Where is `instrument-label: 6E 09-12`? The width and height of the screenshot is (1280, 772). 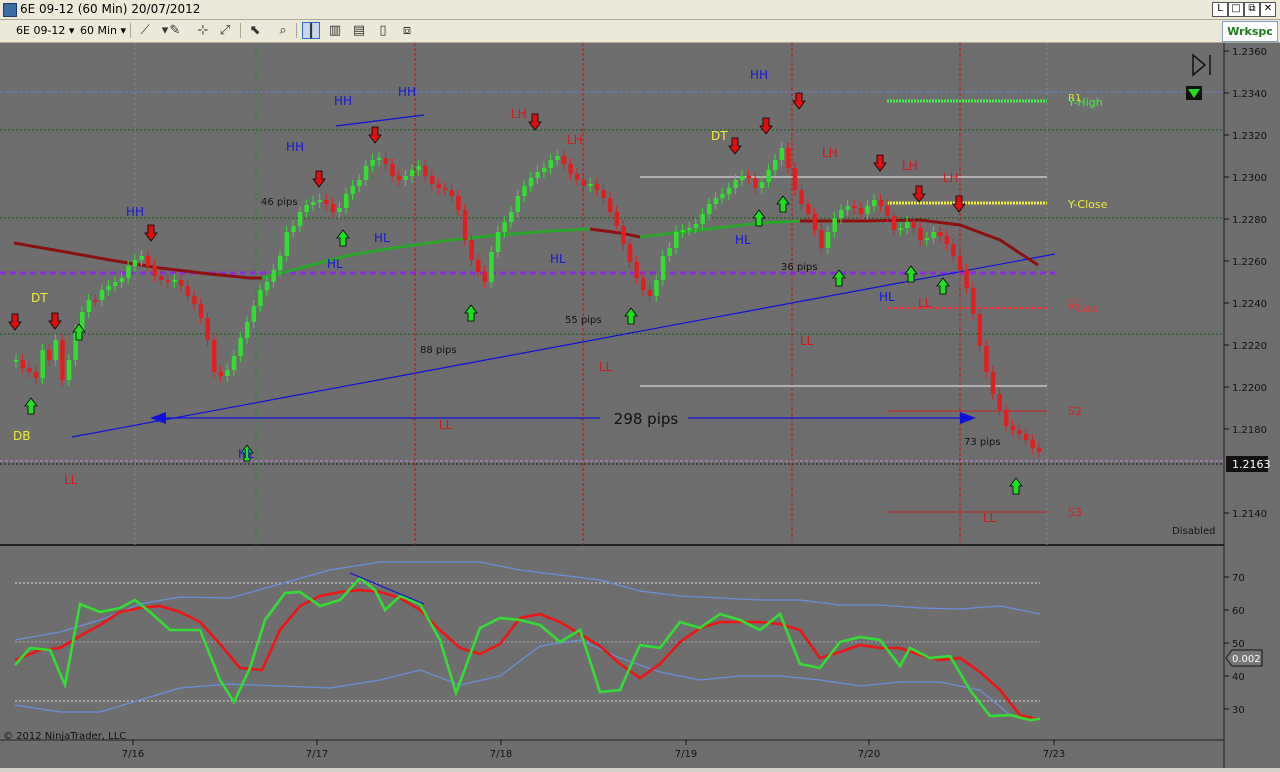 instrument-label: 6E 09-12 is located at coordinates (41, 30).